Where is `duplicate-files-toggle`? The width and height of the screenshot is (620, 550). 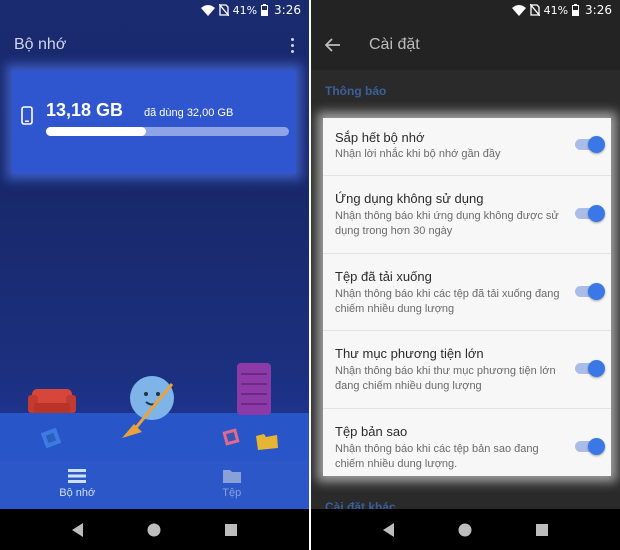
duplicate-files-toggle is located at coordinates (590, 446).